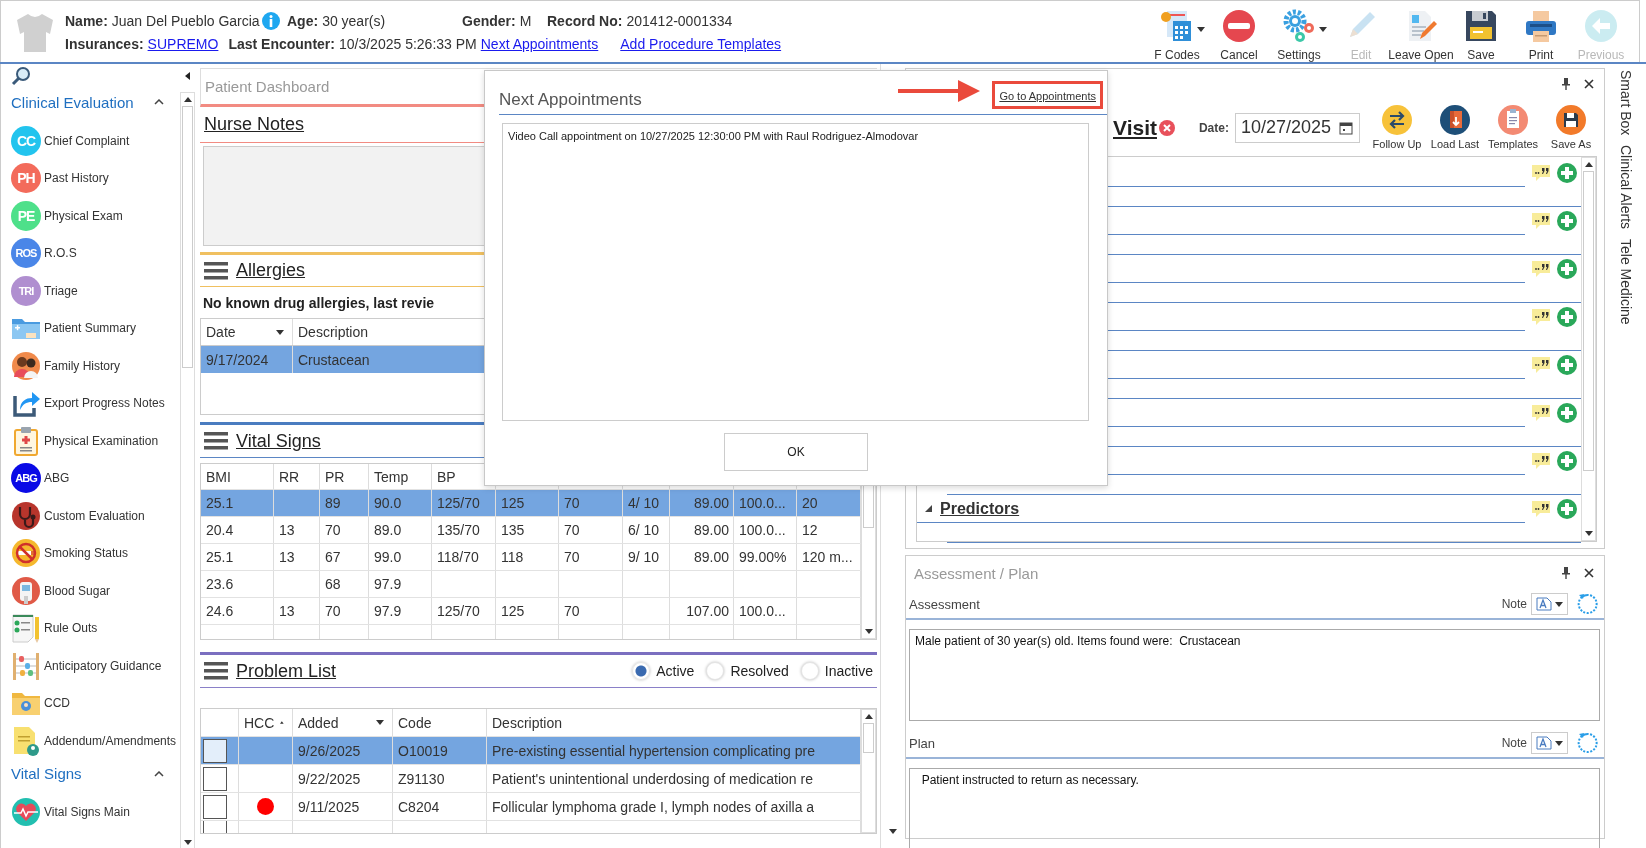 Image resolution: width=1646 pixels, height=848 pixels. I want to click on column-header: Date, so click(247, 332).